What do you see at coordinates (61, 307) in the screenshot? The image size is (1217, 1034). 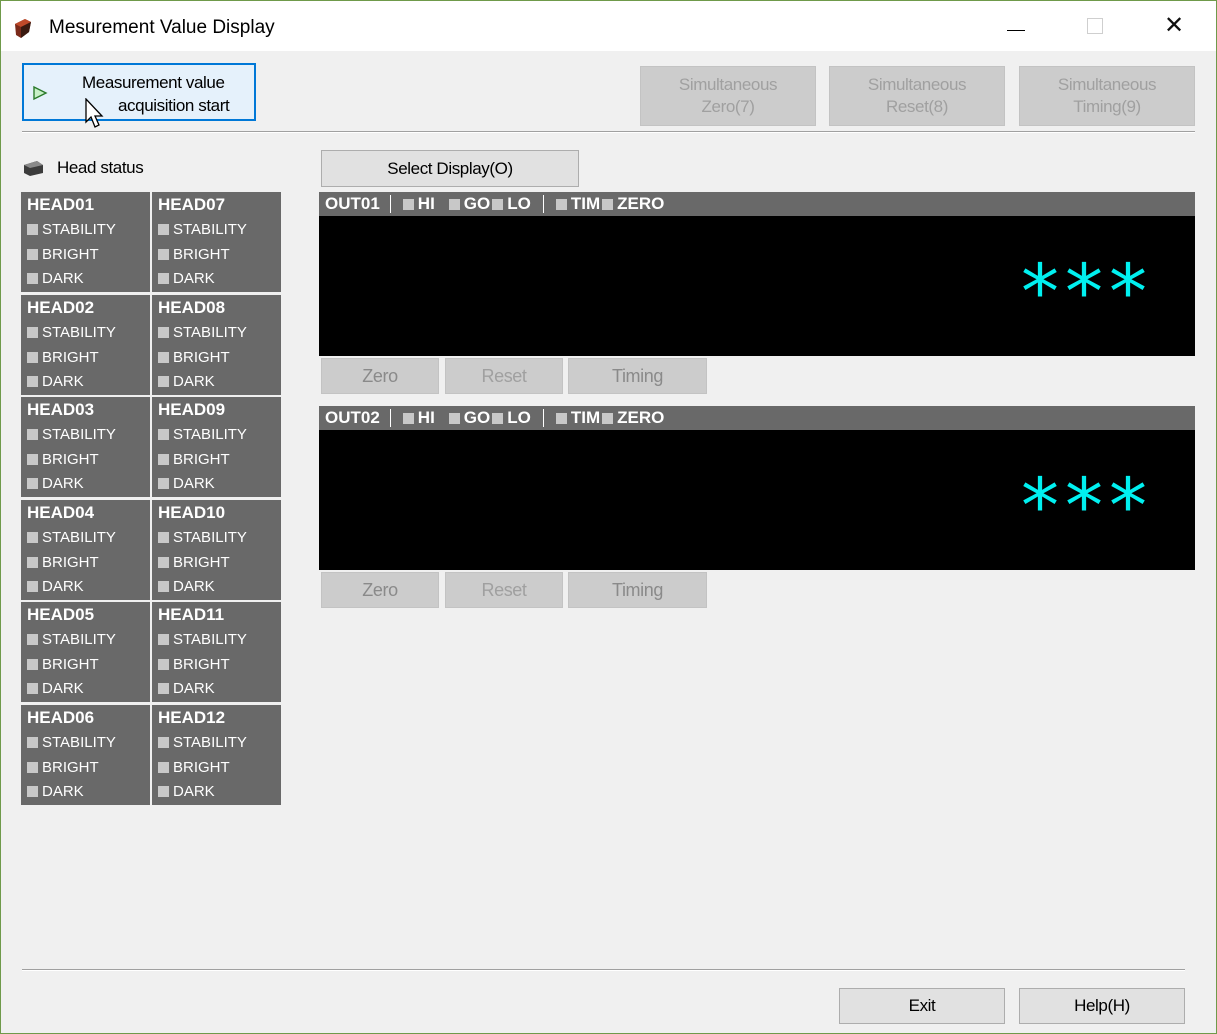 I see `head-name: HEAD02` at bounding box center [61, 307].